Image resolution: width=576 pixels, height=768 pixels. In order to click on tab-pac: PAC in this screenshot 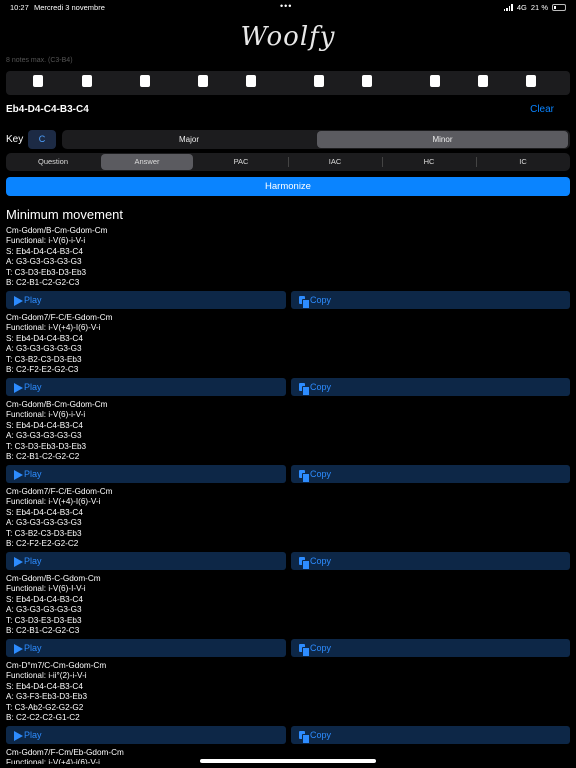, I will do `click(241, 162)`.